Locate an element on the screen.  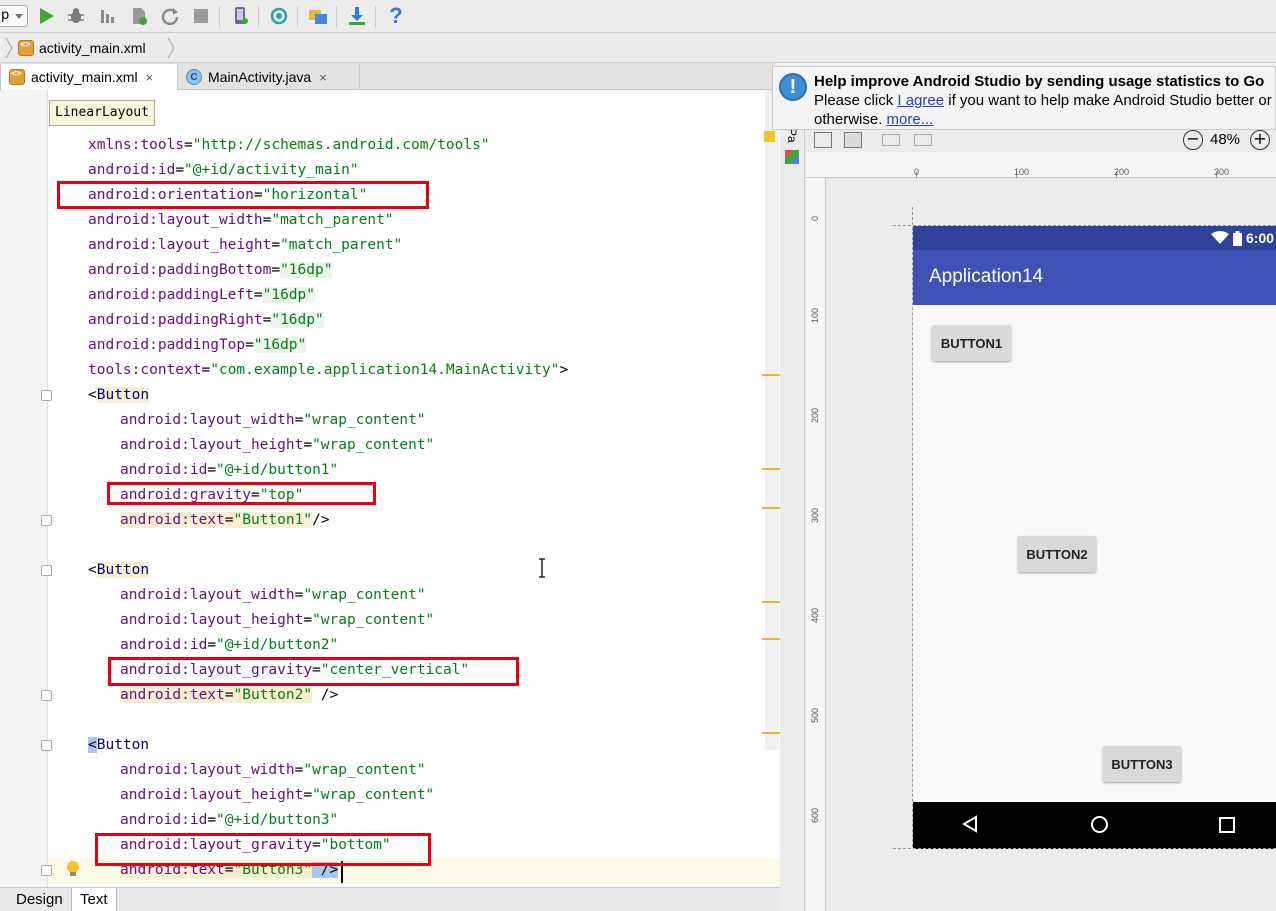
help-icon: ? is located at coordinates (396, 15).